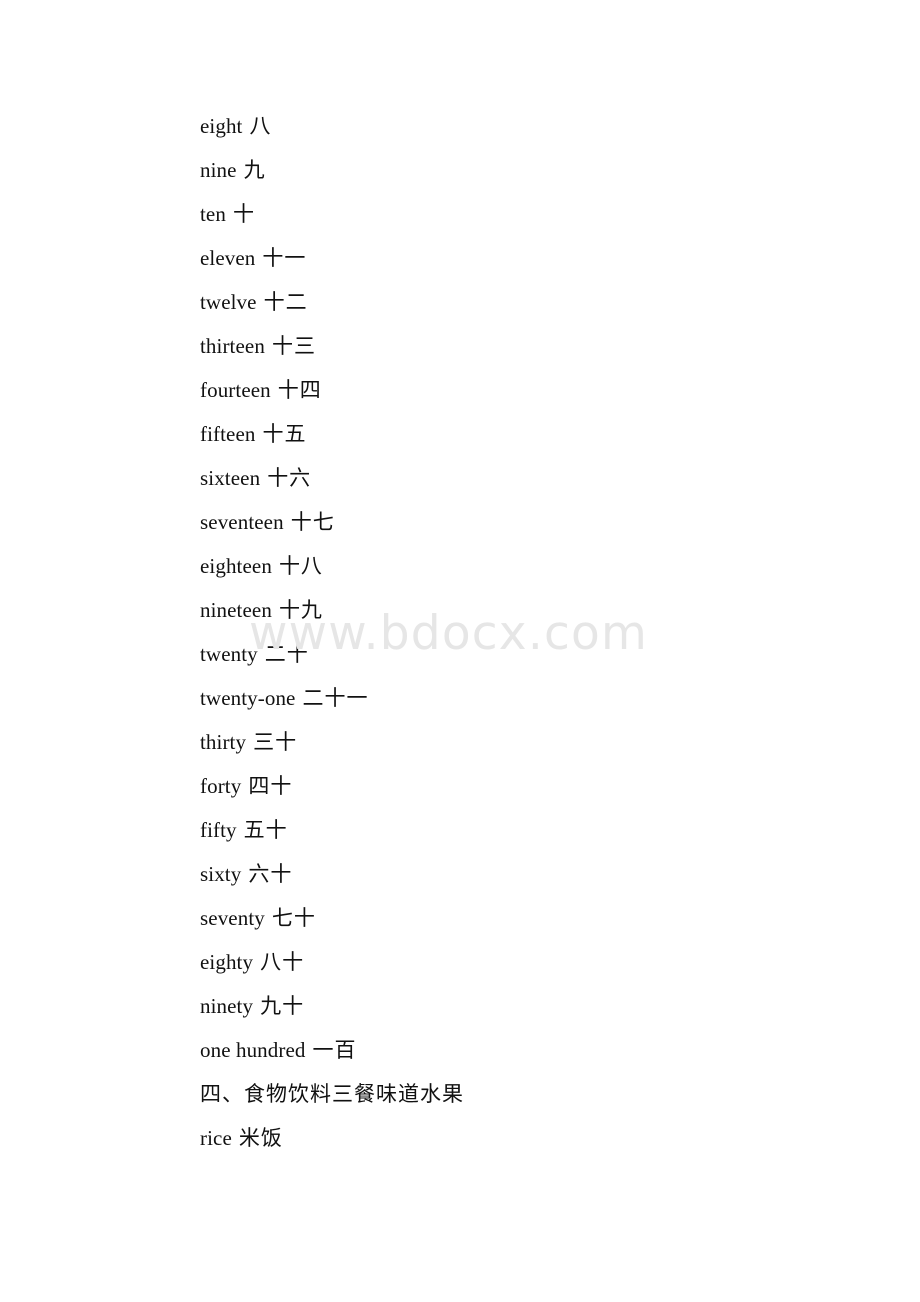  Describe the element at coordinates (218, 170) in the screenshot. I see `vocab-term-english: nine` at that location.